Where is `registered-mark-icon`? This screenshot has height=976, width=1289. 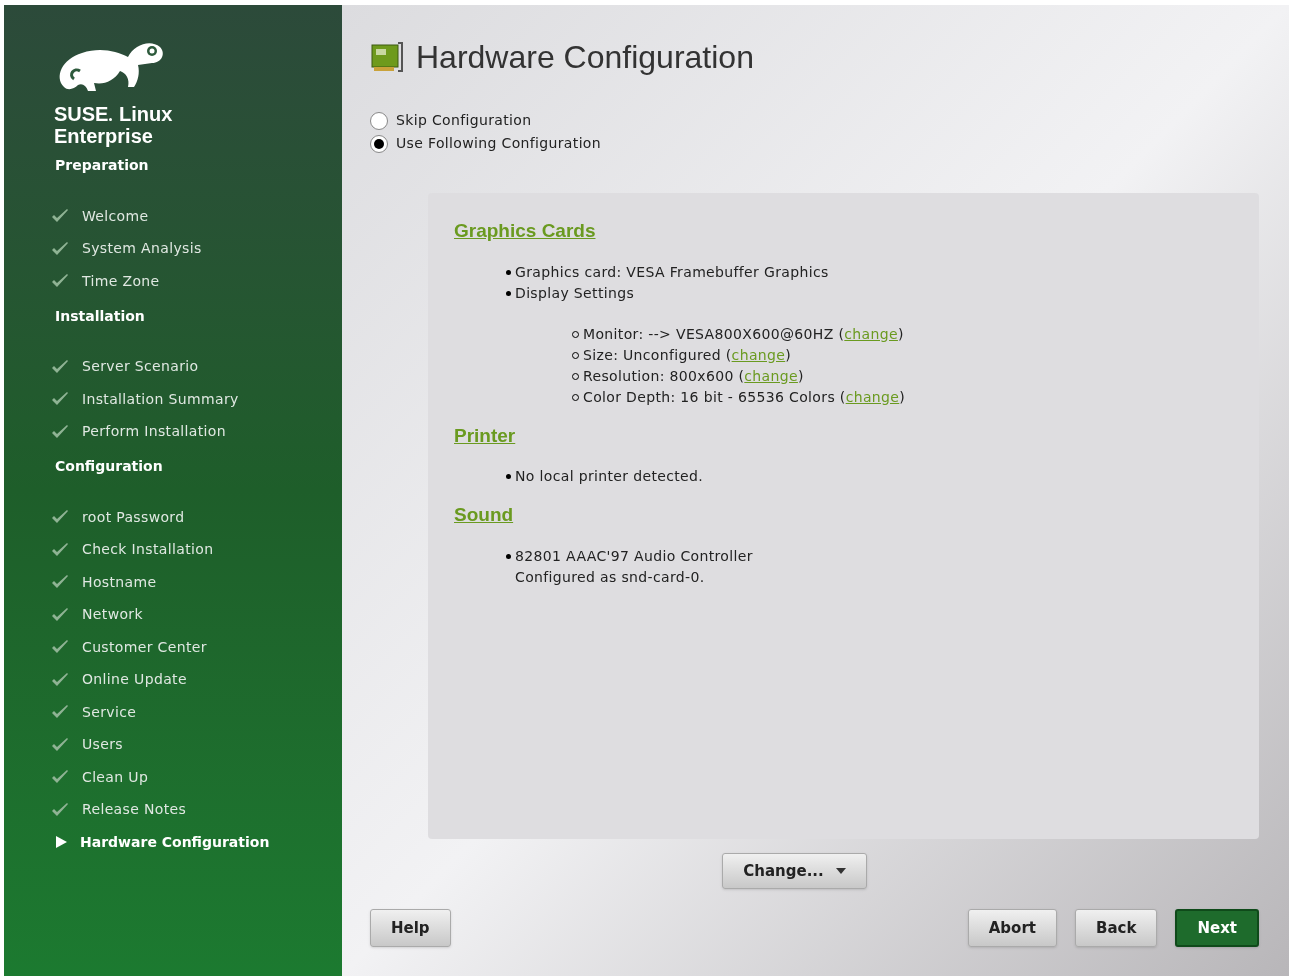
registered-mark-icon is located at coordinates (111, 119).